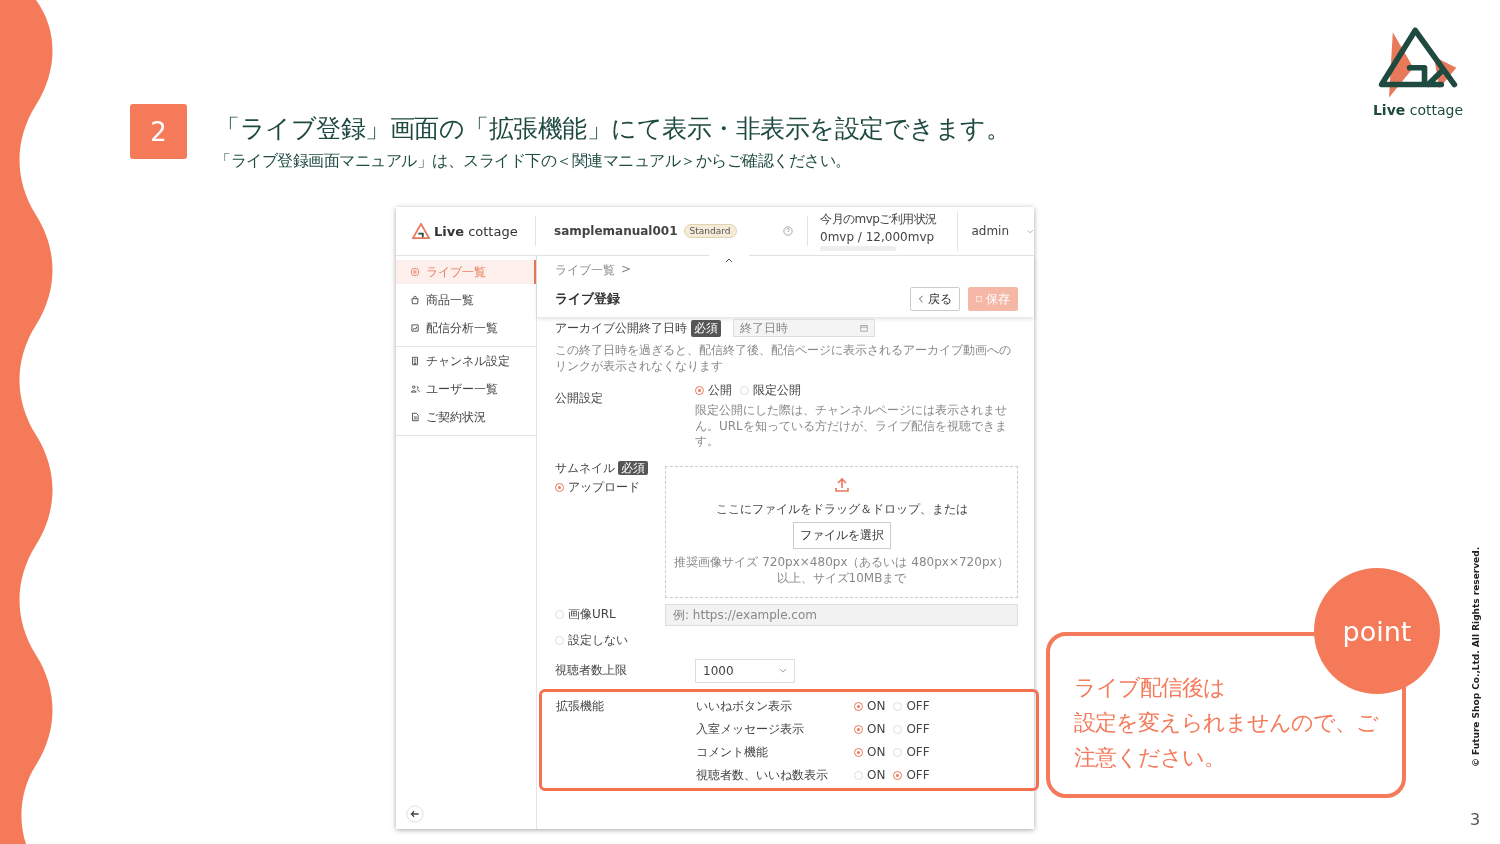  I want to click on sidebar-item: ご契約状況, so click(466, 417).